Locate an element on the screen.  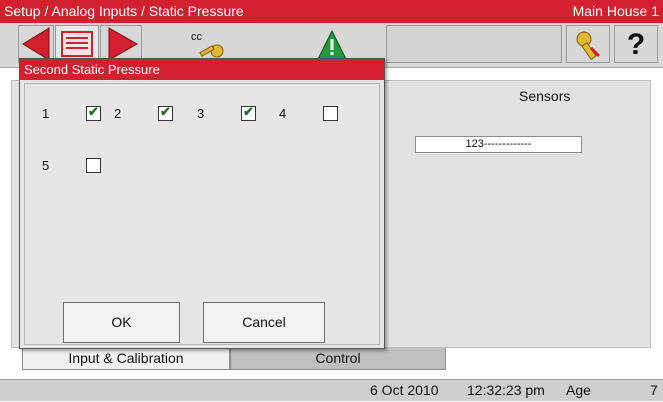
status-date: 6 Oct 2010 is located at coordinates (404, 390).